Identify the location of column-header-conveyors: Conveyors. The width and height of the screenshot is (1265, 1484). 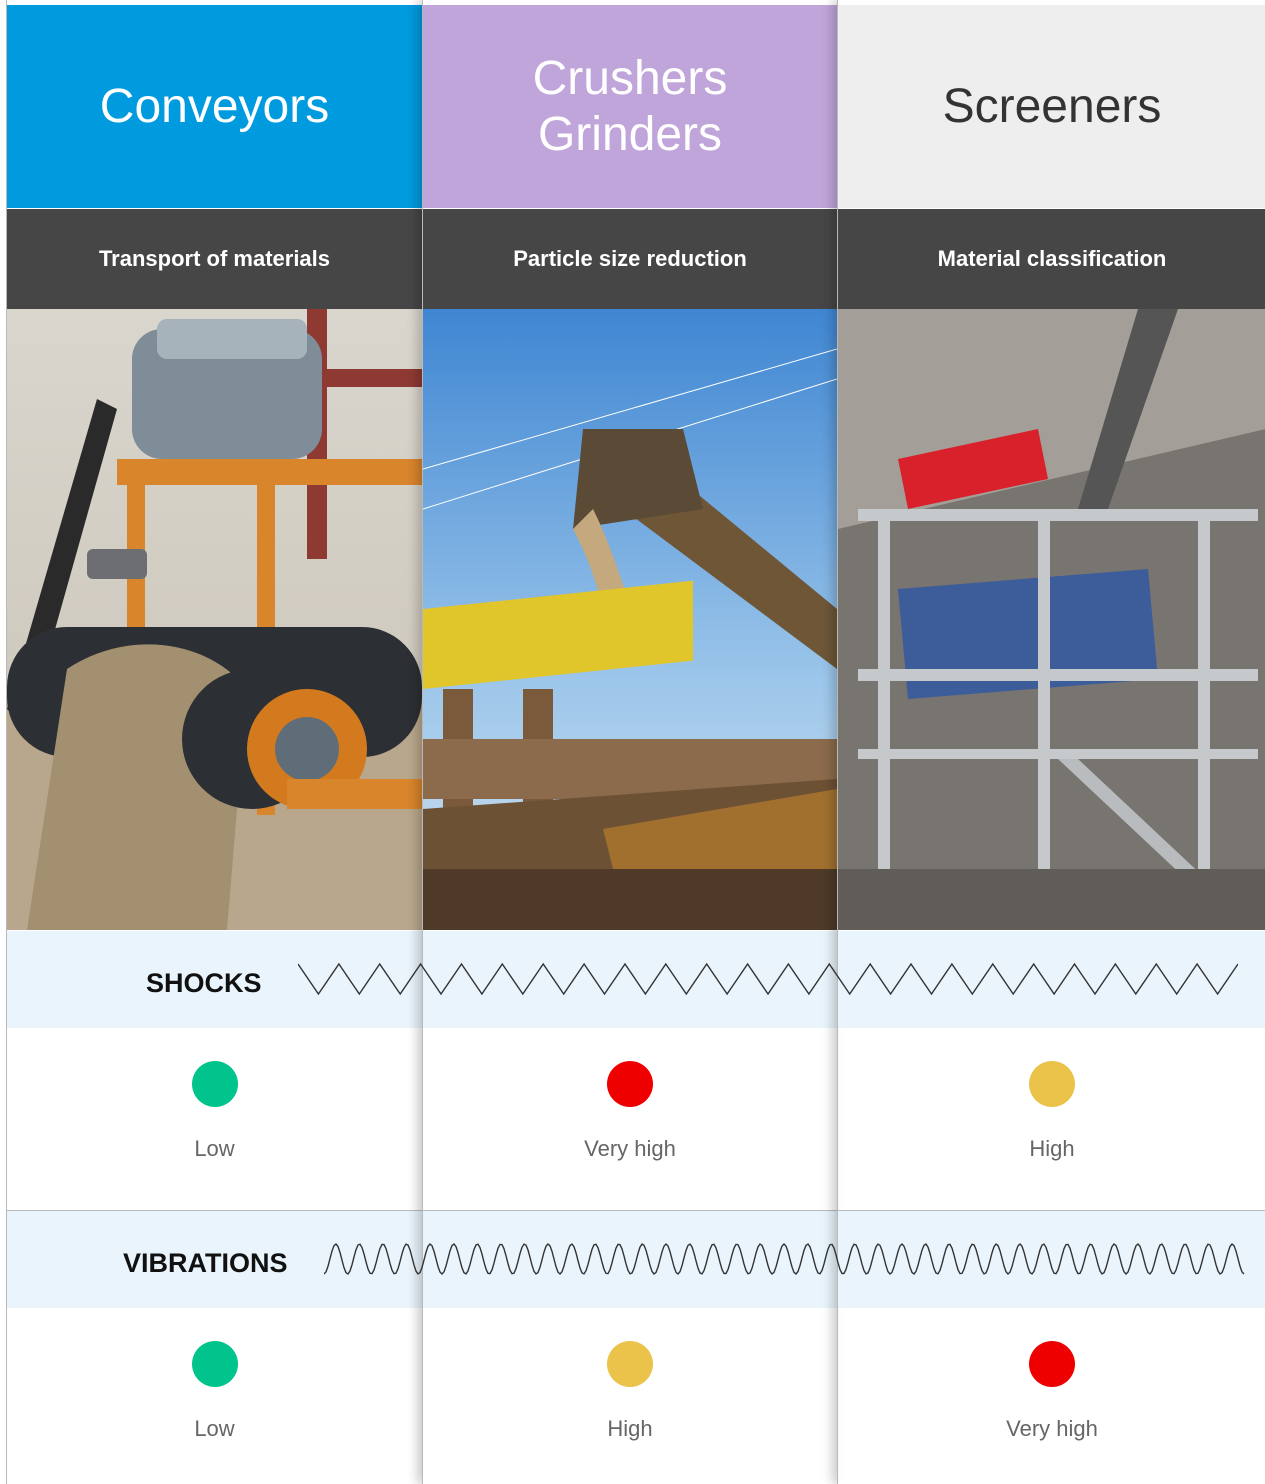
(214, 106).